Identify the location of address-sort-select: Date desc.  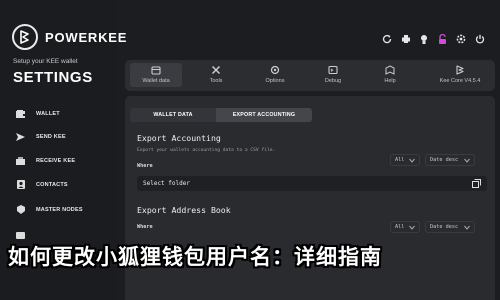
(450, 227).